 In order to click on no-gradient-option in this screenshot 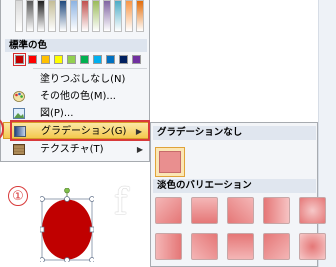, I will do `click(170, 162)`.